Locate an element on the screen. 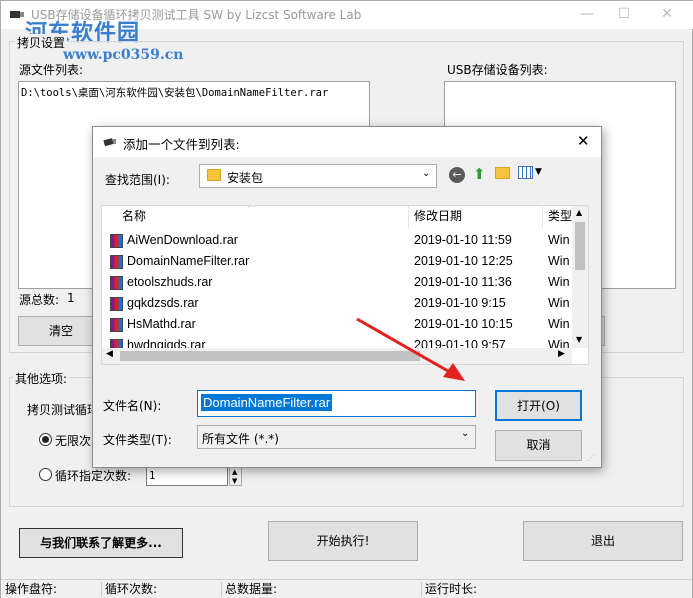  annotation-arrow is located at coordinates (410, 349).